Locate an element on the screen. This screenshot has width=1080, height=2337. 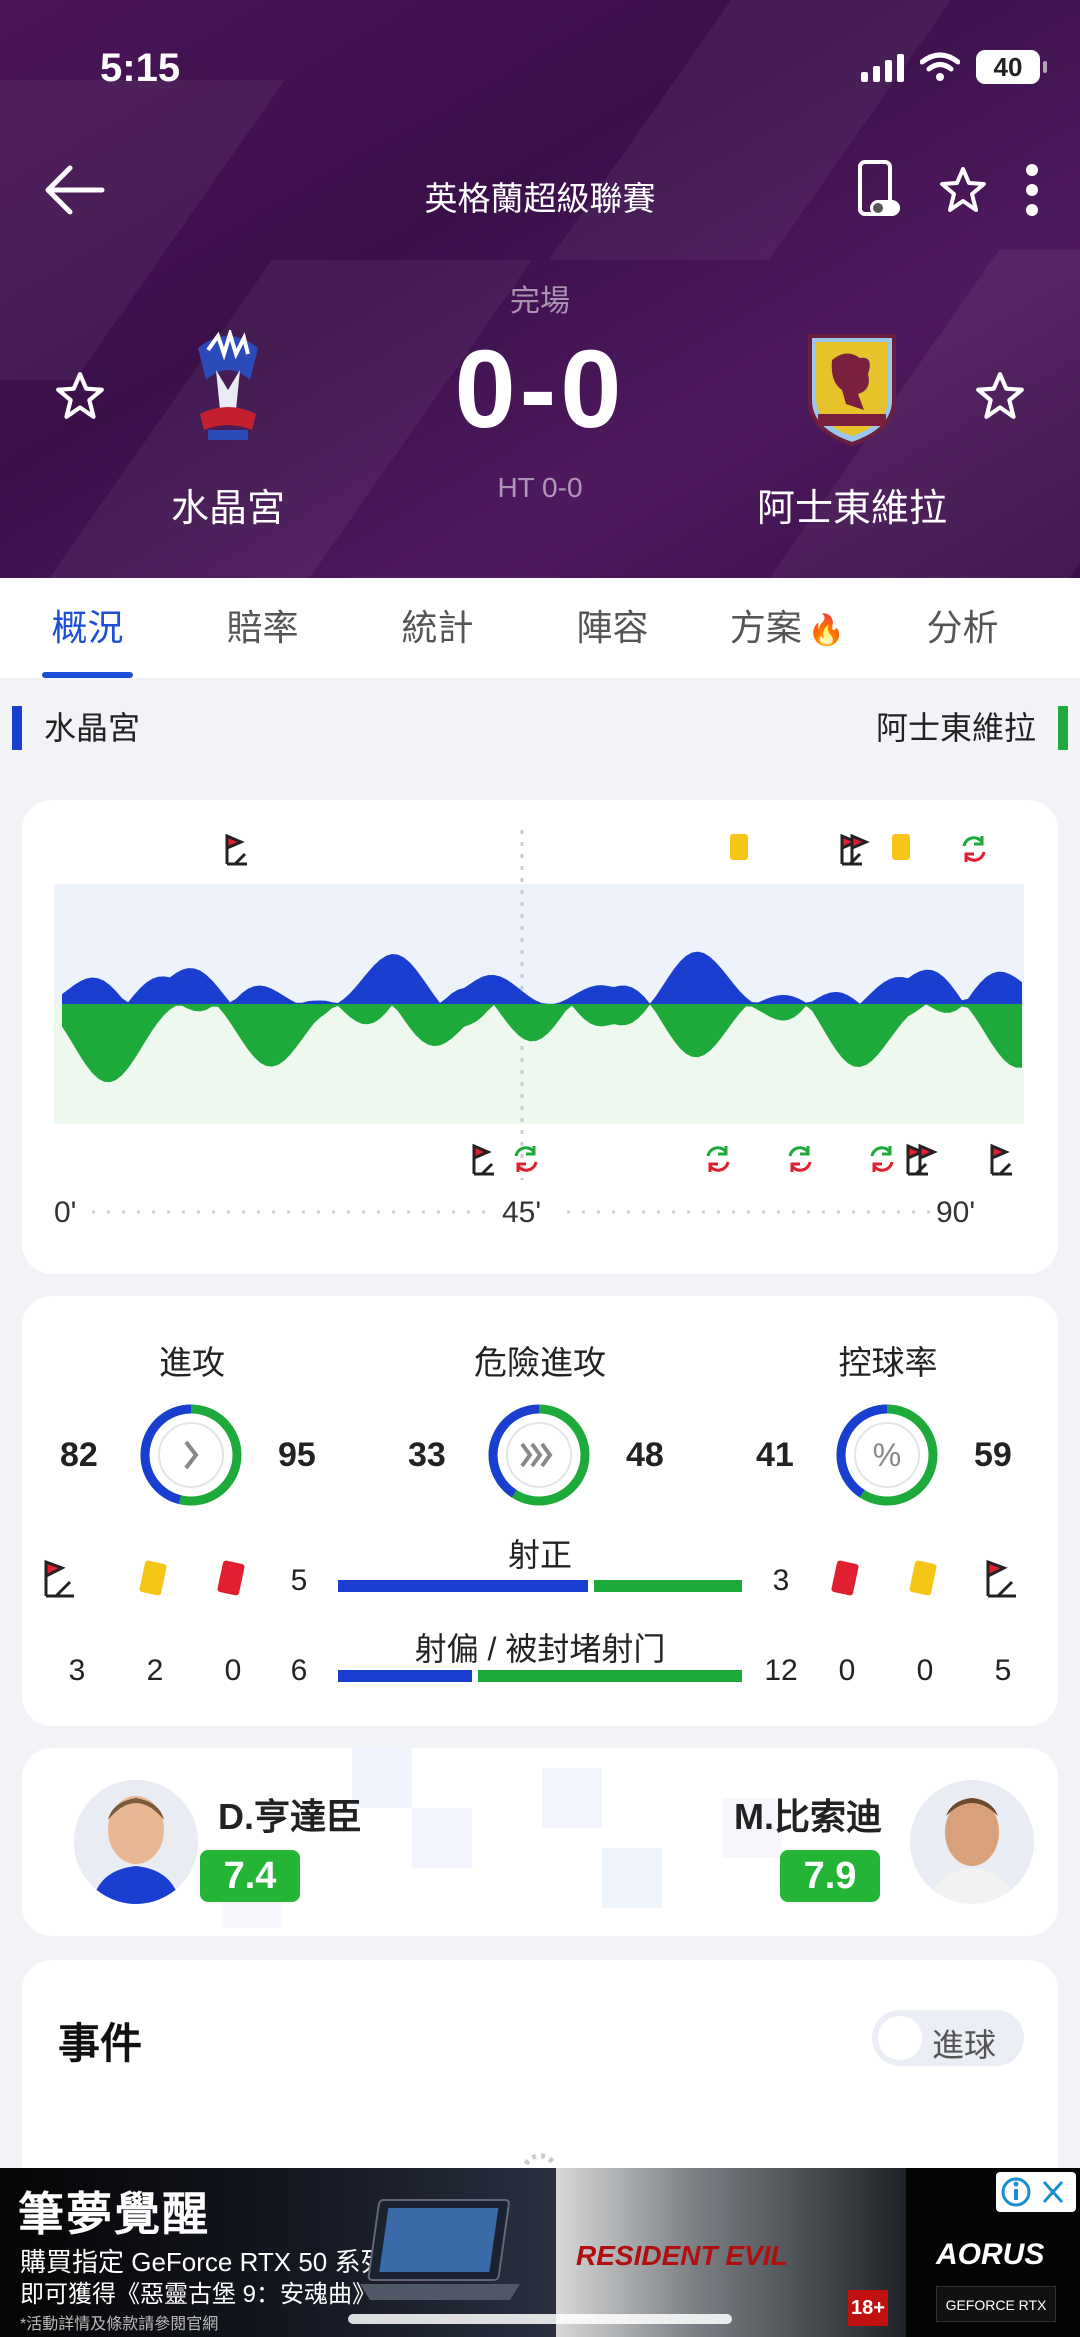
events-title: 事件 is located at coordinates (100, 2043).